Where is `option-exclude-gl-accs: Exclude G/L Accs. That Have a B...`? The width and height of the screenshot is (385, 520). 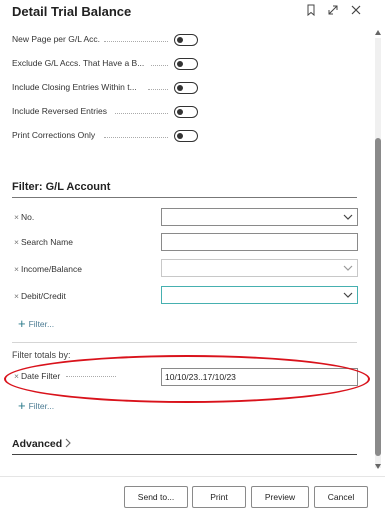 option-exclude-gl-accs: Exclude G/L Accs. That Have a B... is located at coordinates (105, 65).